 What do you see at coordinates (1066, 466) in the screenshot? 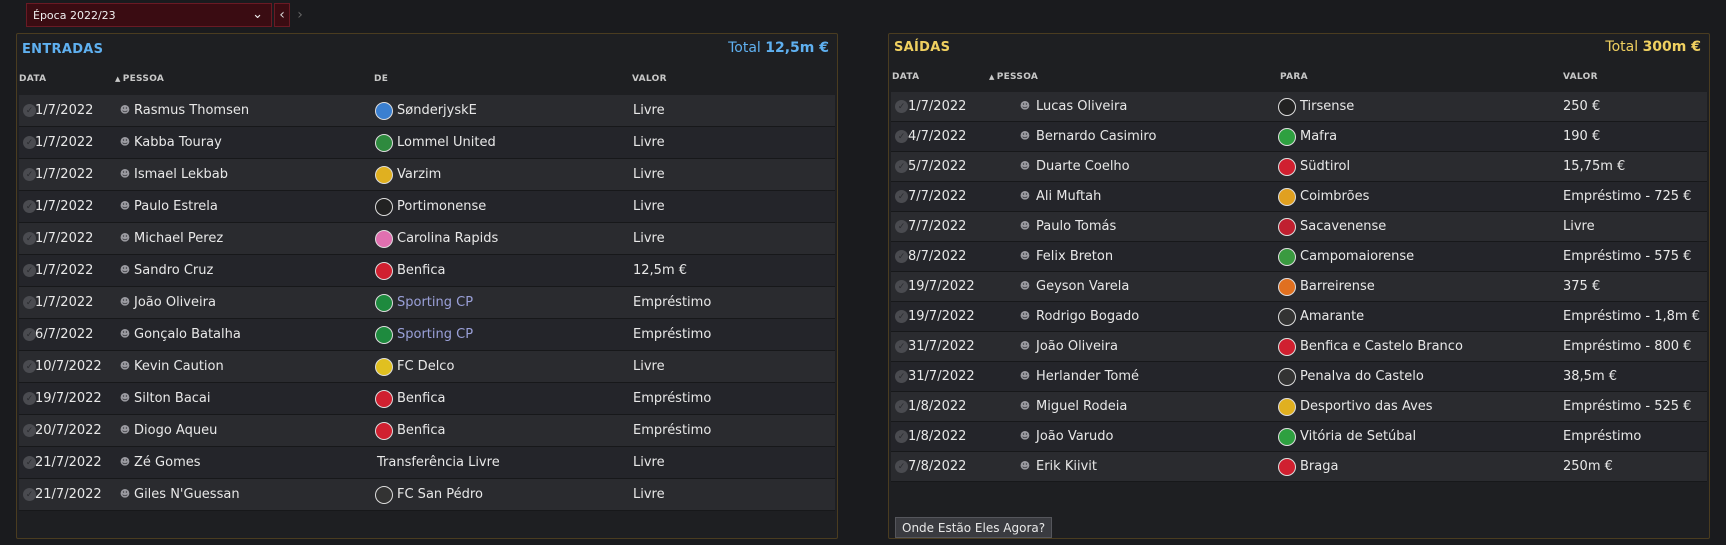
I see `person-name: Erik Kiivit` at bounding box center [1066, 466].